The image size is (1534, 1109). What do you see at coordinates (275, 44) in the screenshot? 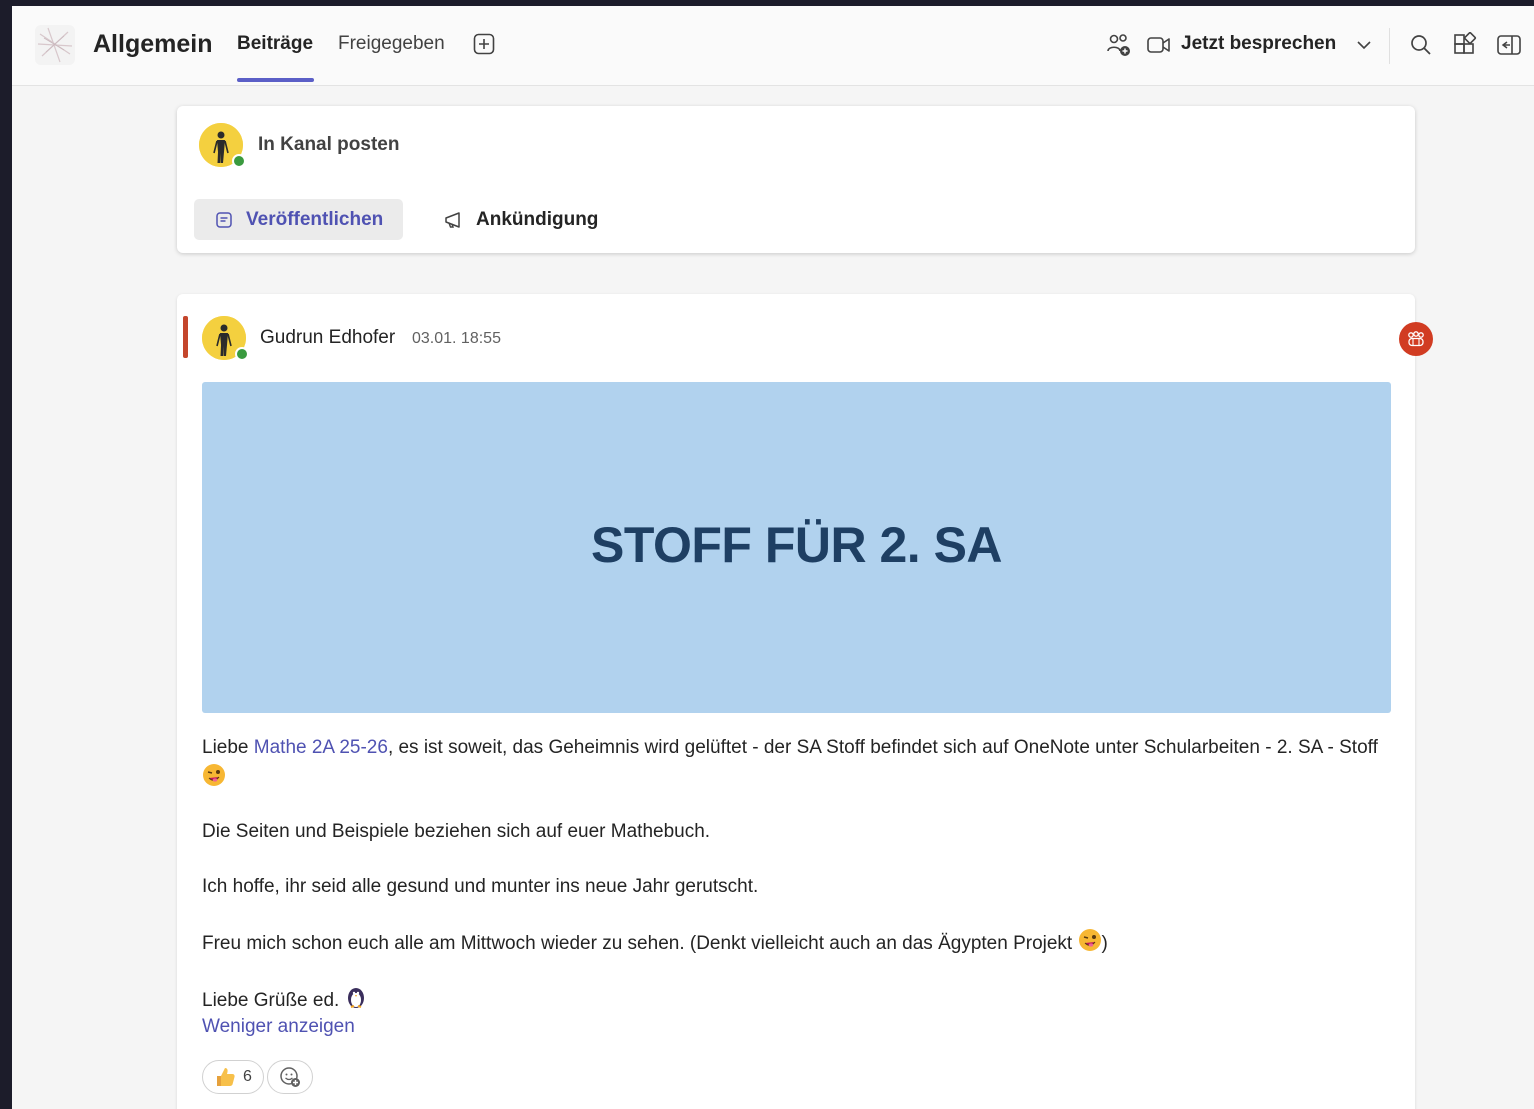
I see `tab-posts: Beiträge` at bounding box center [275, 44].